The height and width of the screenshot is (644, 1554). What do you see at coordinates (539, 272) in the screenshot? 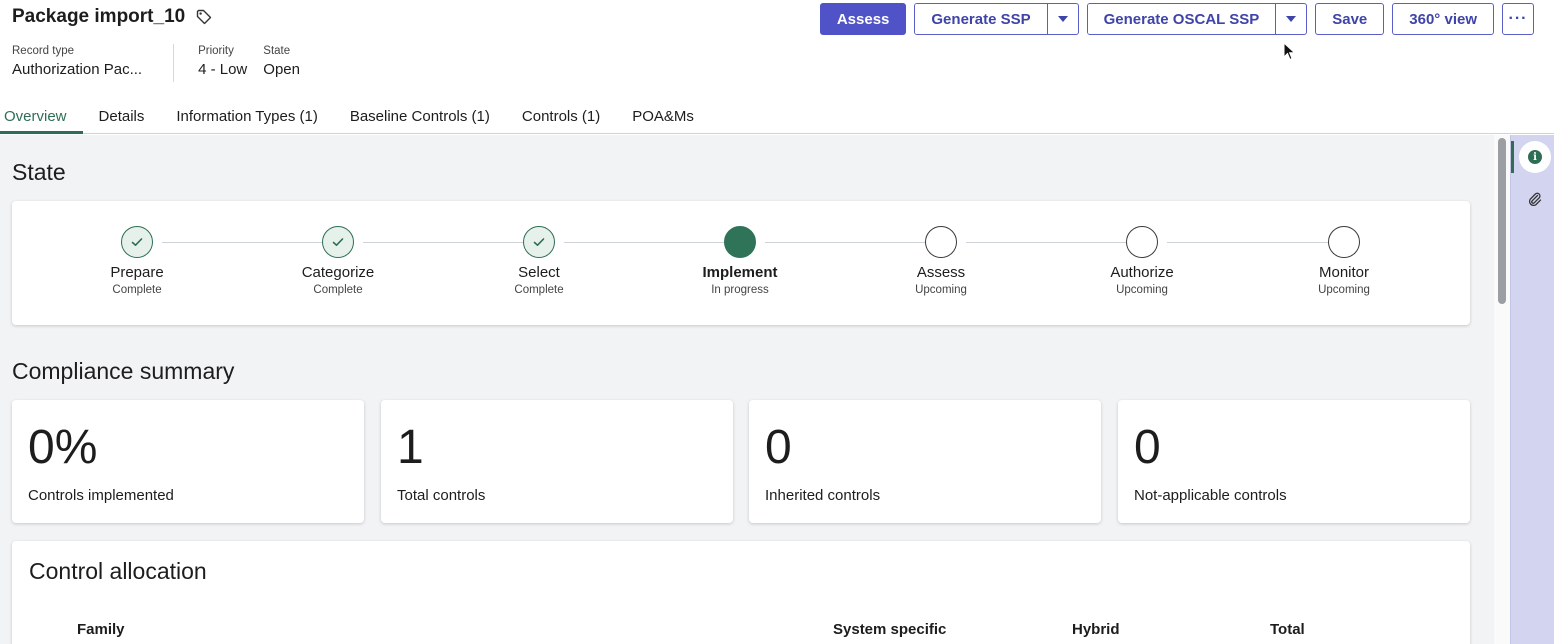
I see `step-name: Select` at bounding box center [539, 272].